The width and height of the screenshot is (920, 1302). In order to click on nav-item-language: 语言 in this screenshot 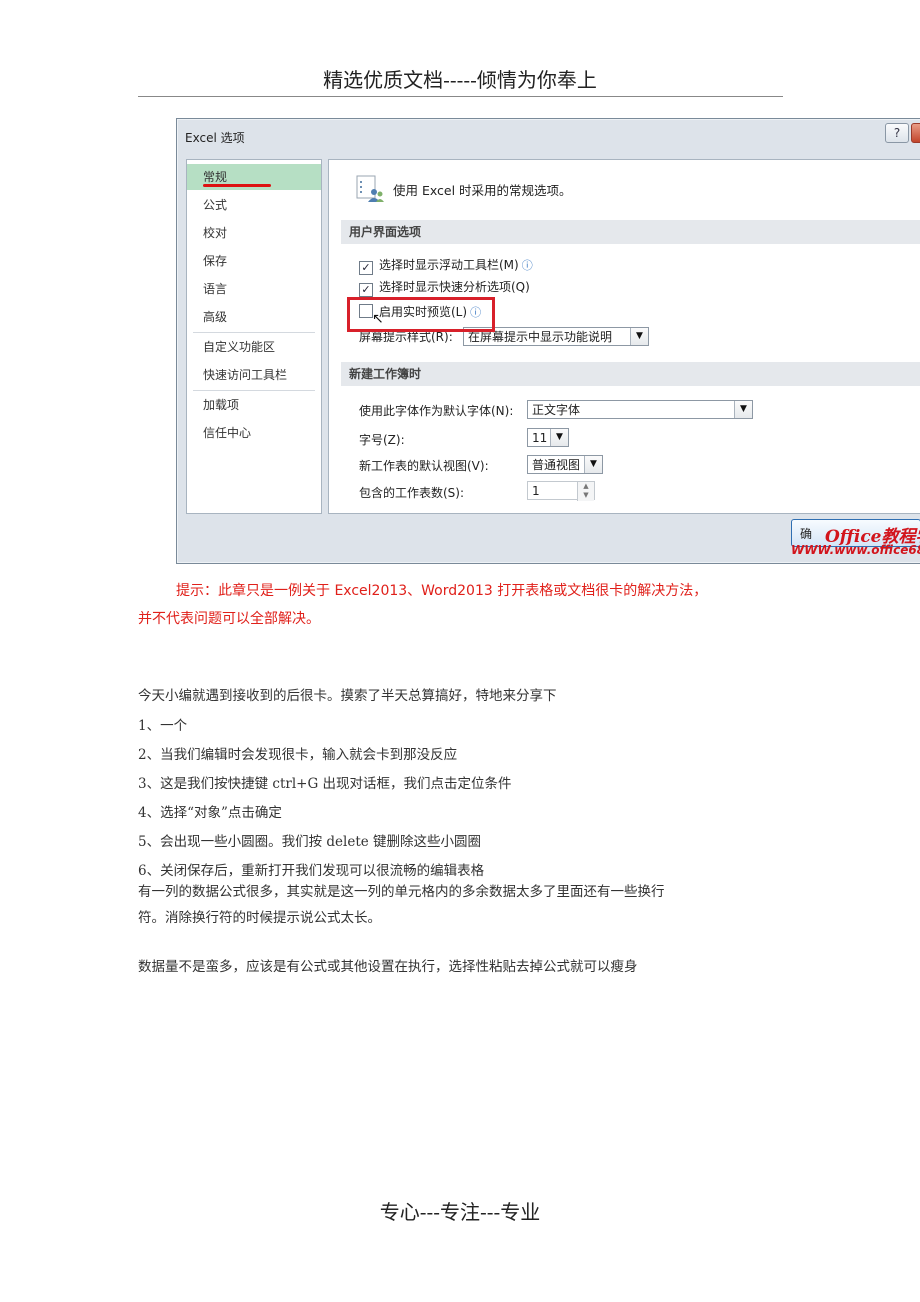, I will do `click(254, 289)`.